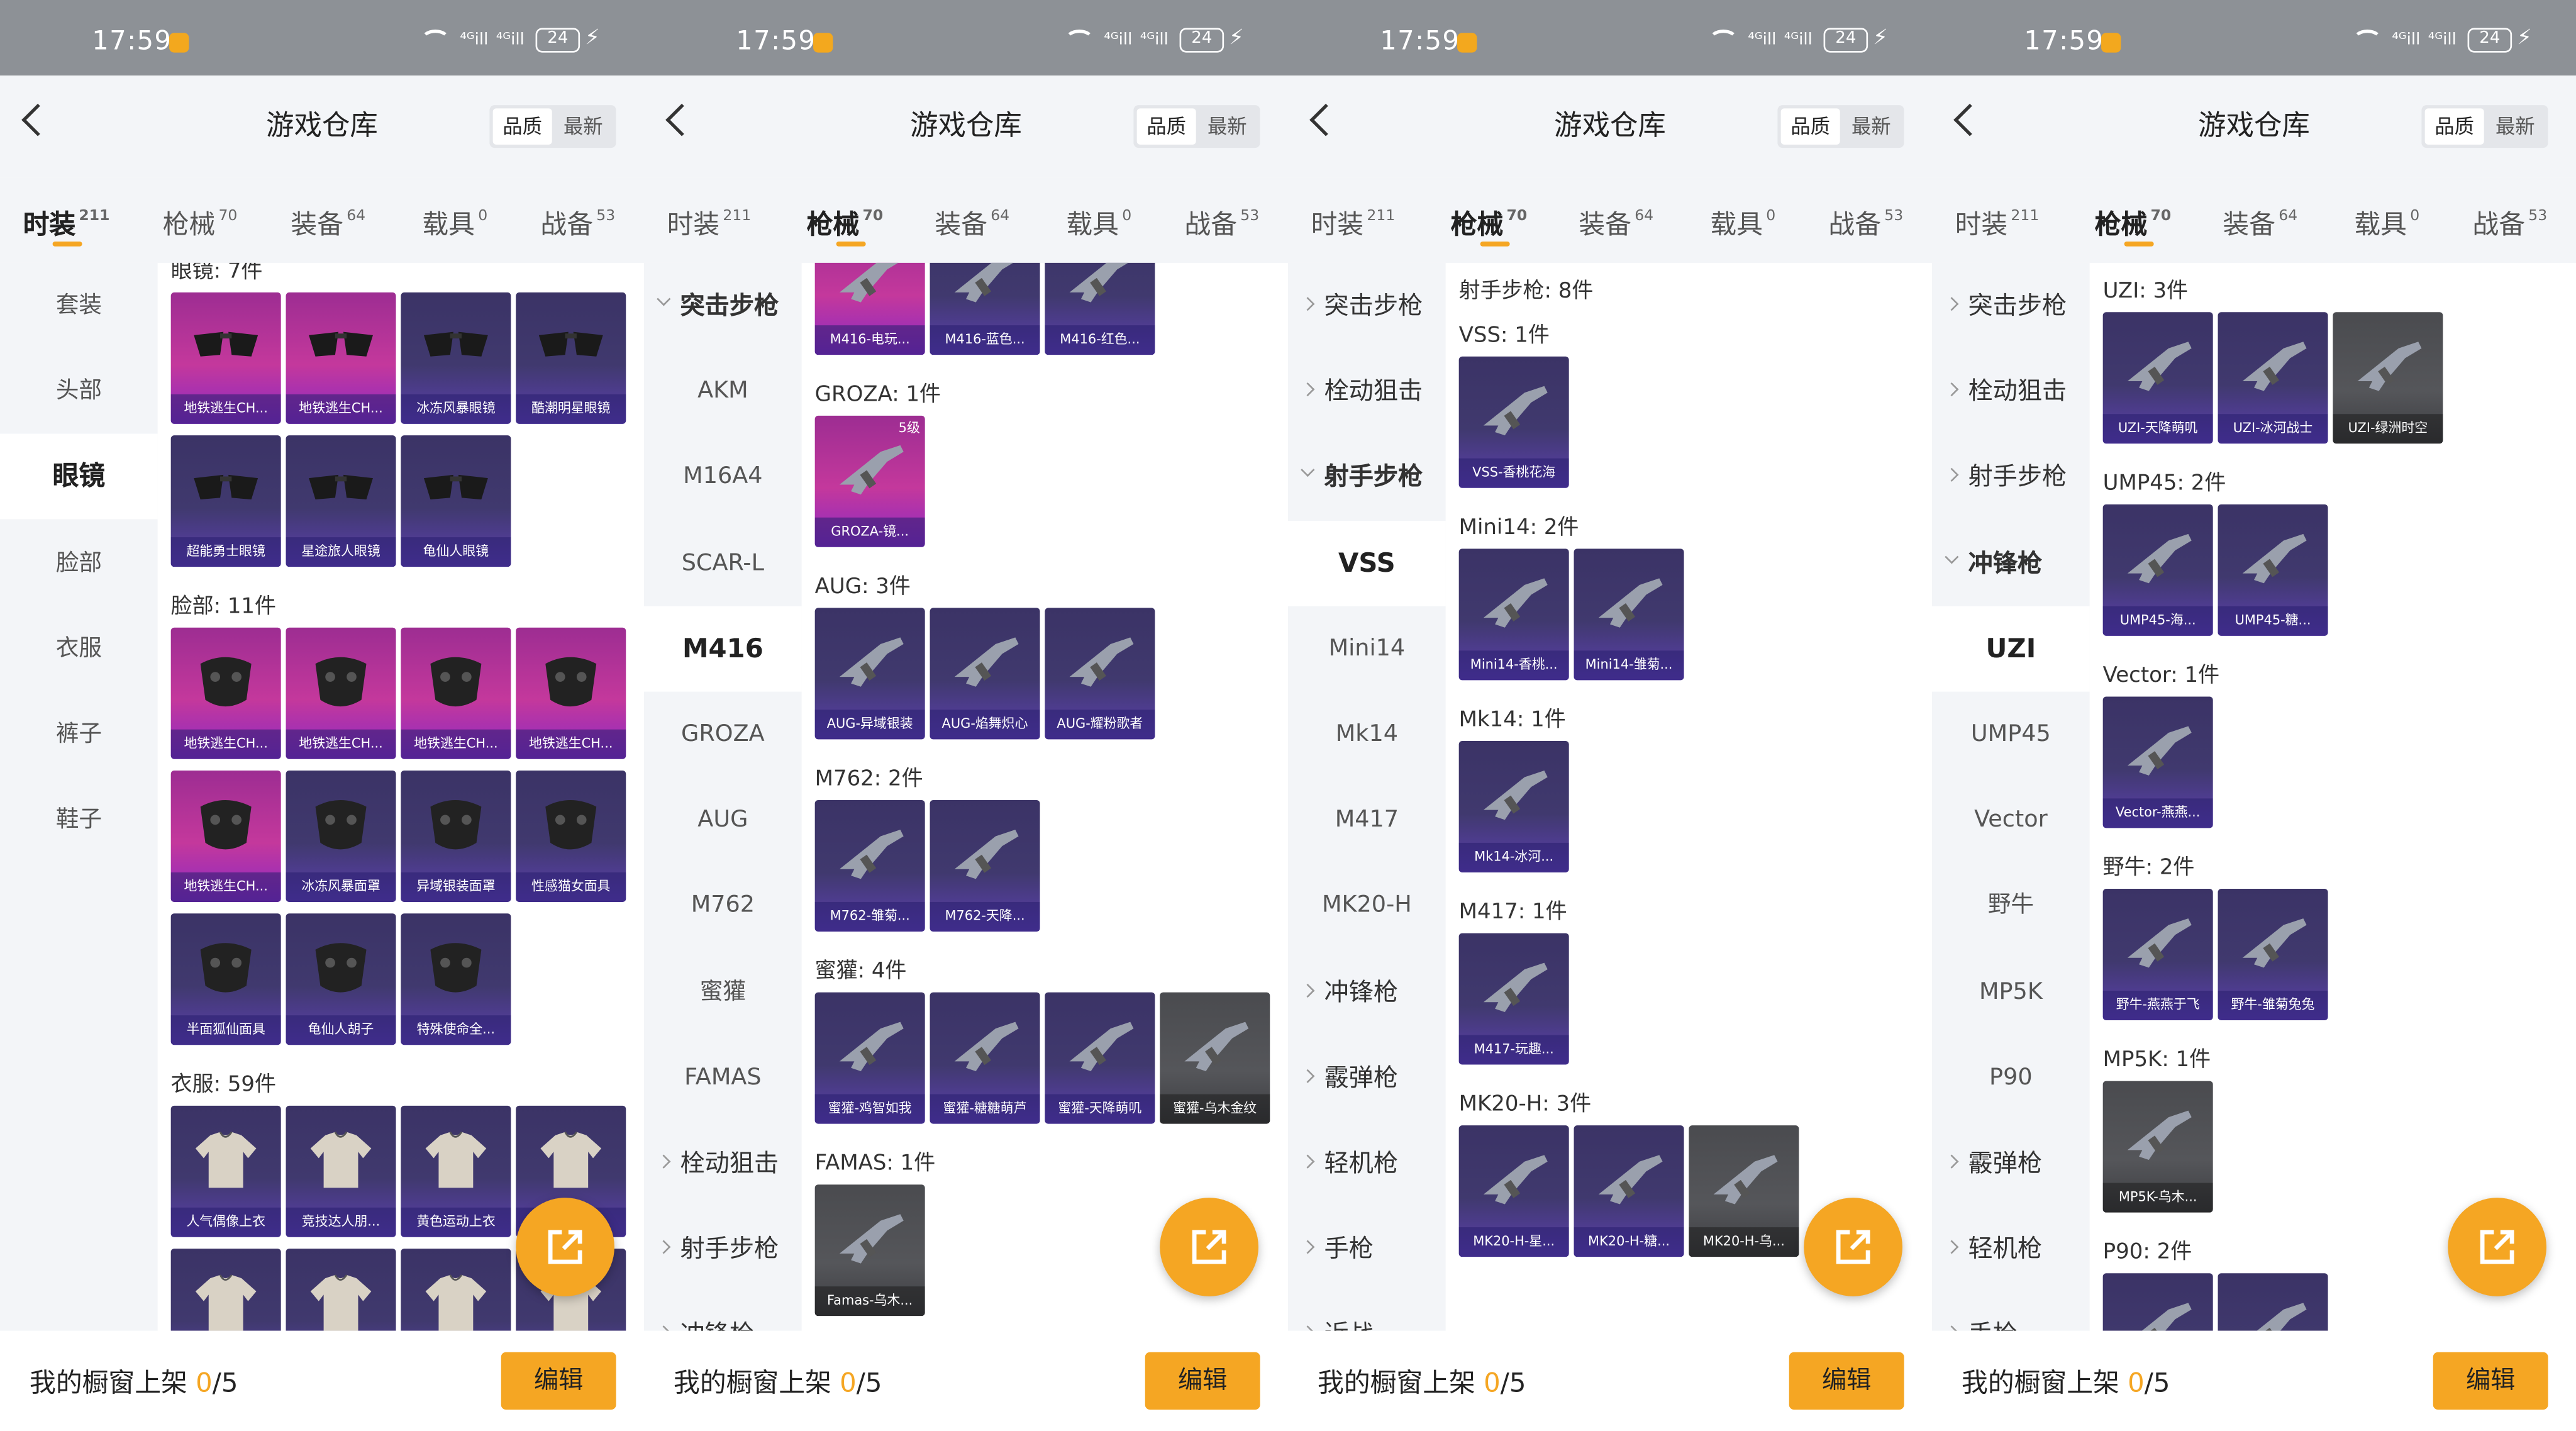 The height and width of the screenshot is (1431, 2576). What do you see at coordinates (341, 837) in the screenshot?
I see `item-card: 冰冻风暴面罩` at bounding box center [341, 837].